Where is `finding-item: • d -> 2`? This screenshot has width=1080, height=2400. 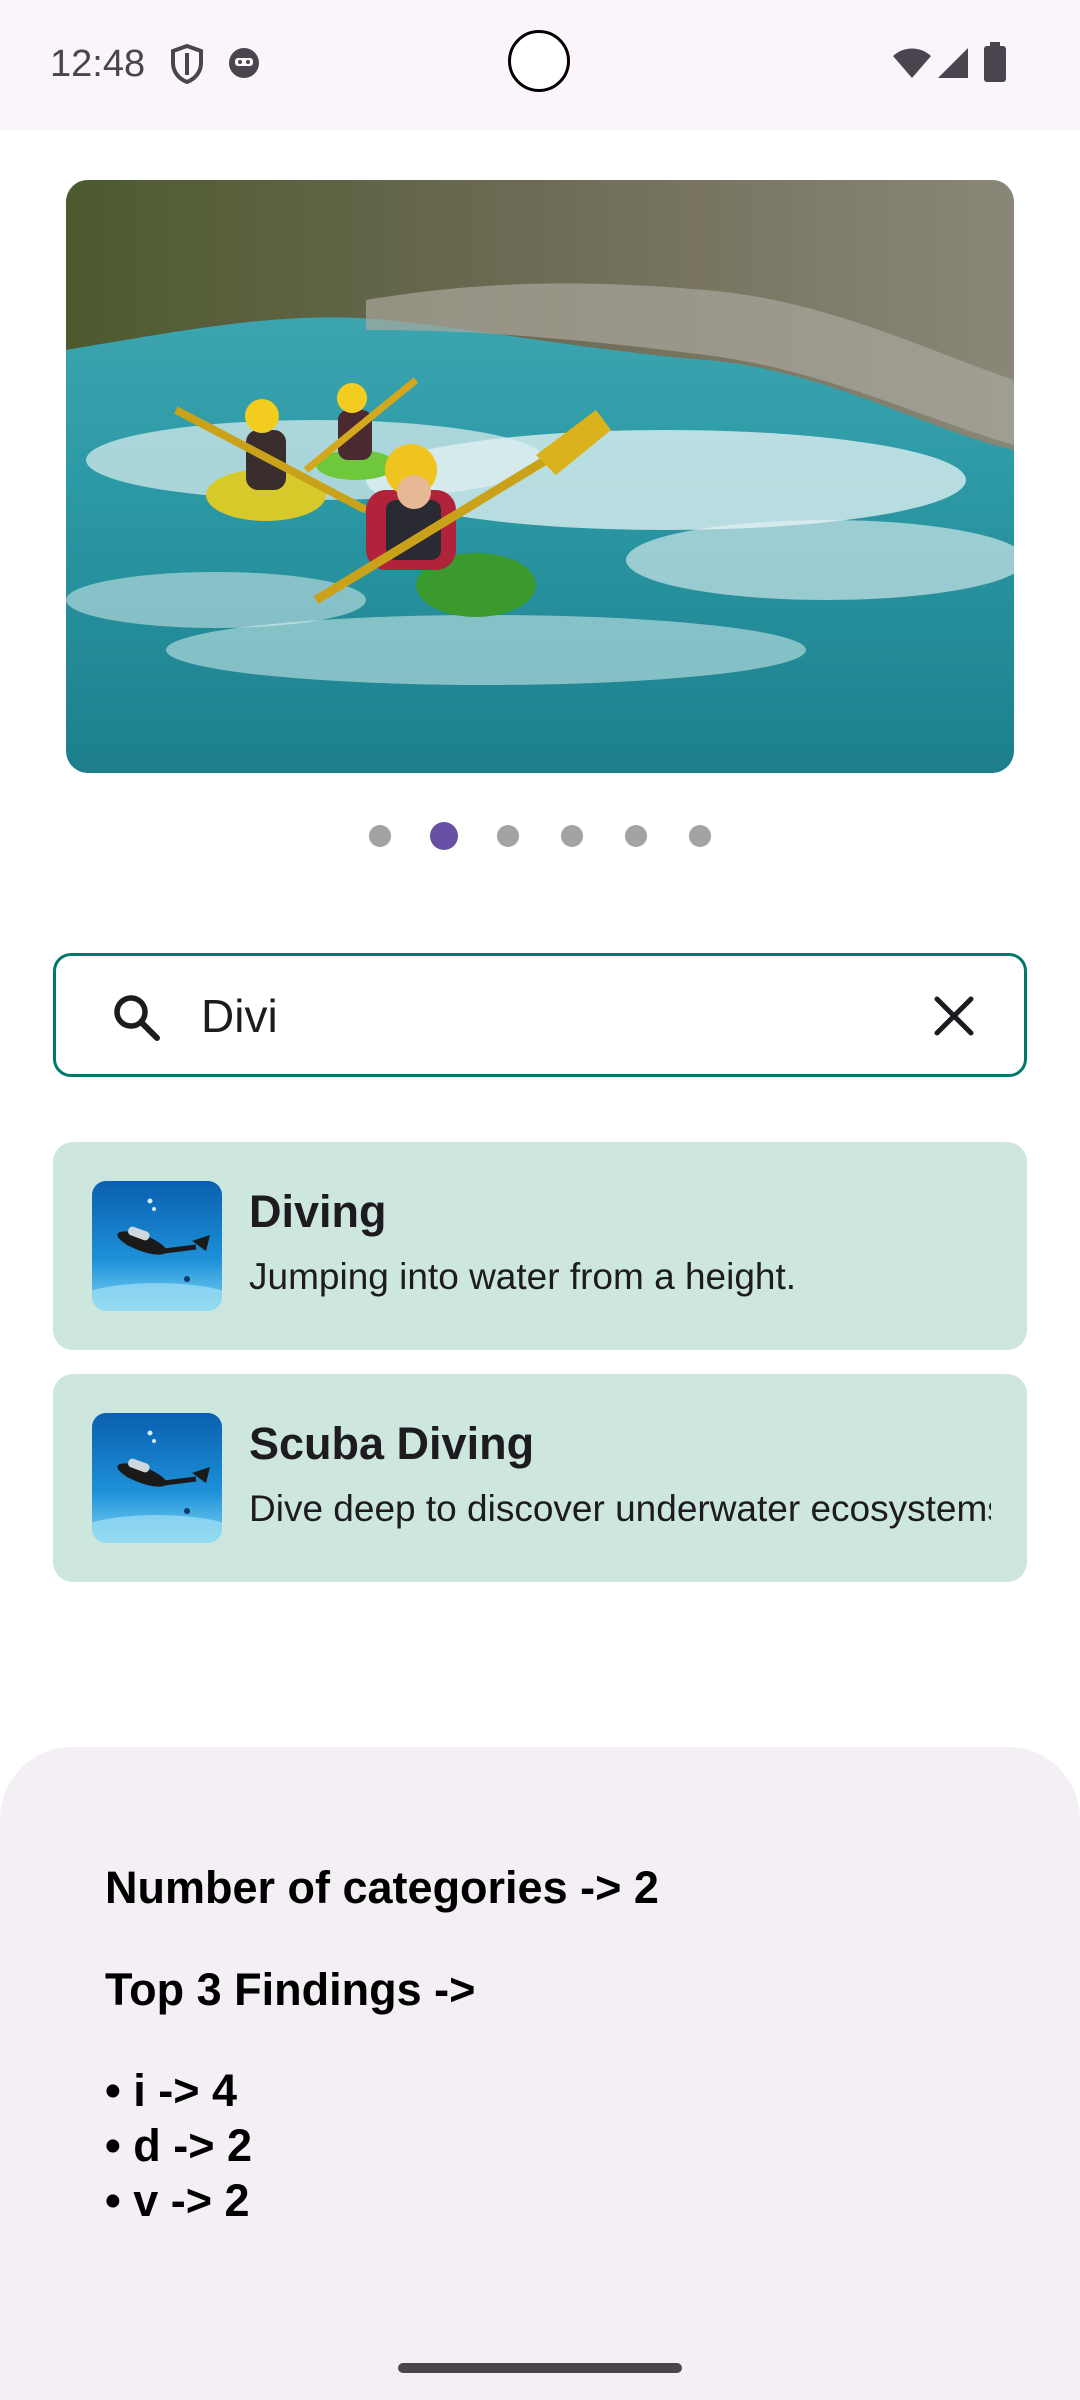
finding-item: • d -> 2 is located at coordinates (179, 2145).